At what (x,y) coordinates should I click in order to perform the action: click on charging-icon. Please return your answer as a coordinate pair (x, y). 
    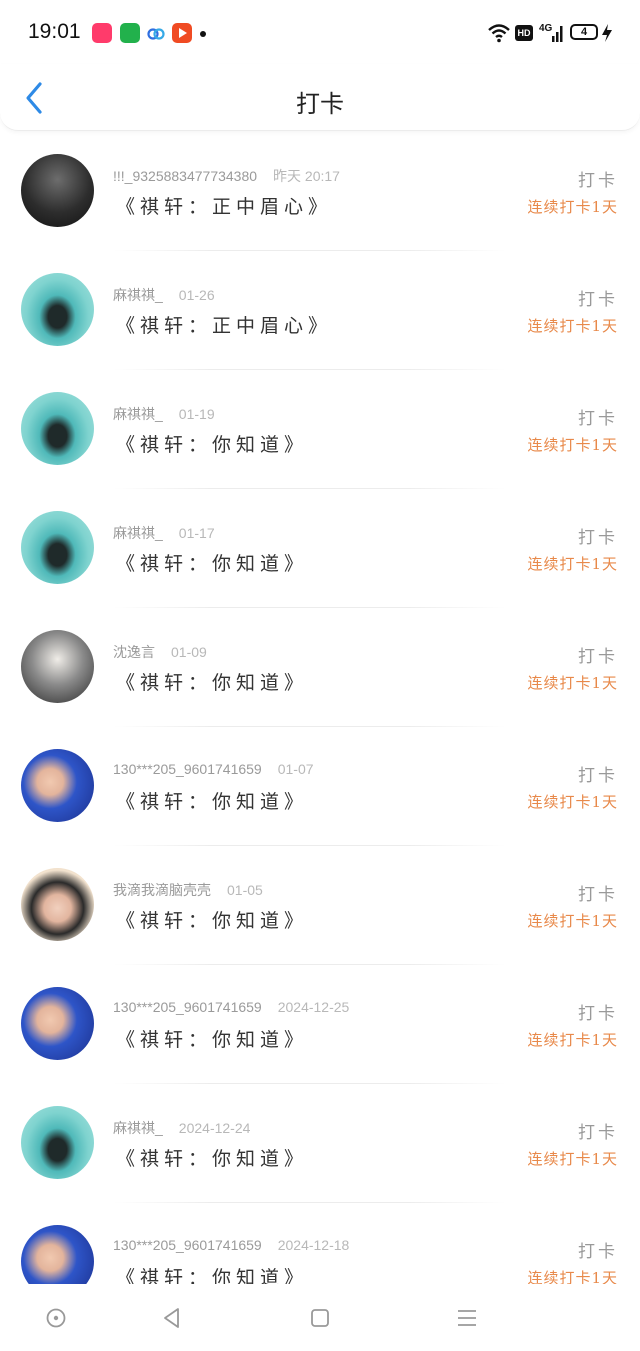
    Looking at the image, I should click on (607, 33).